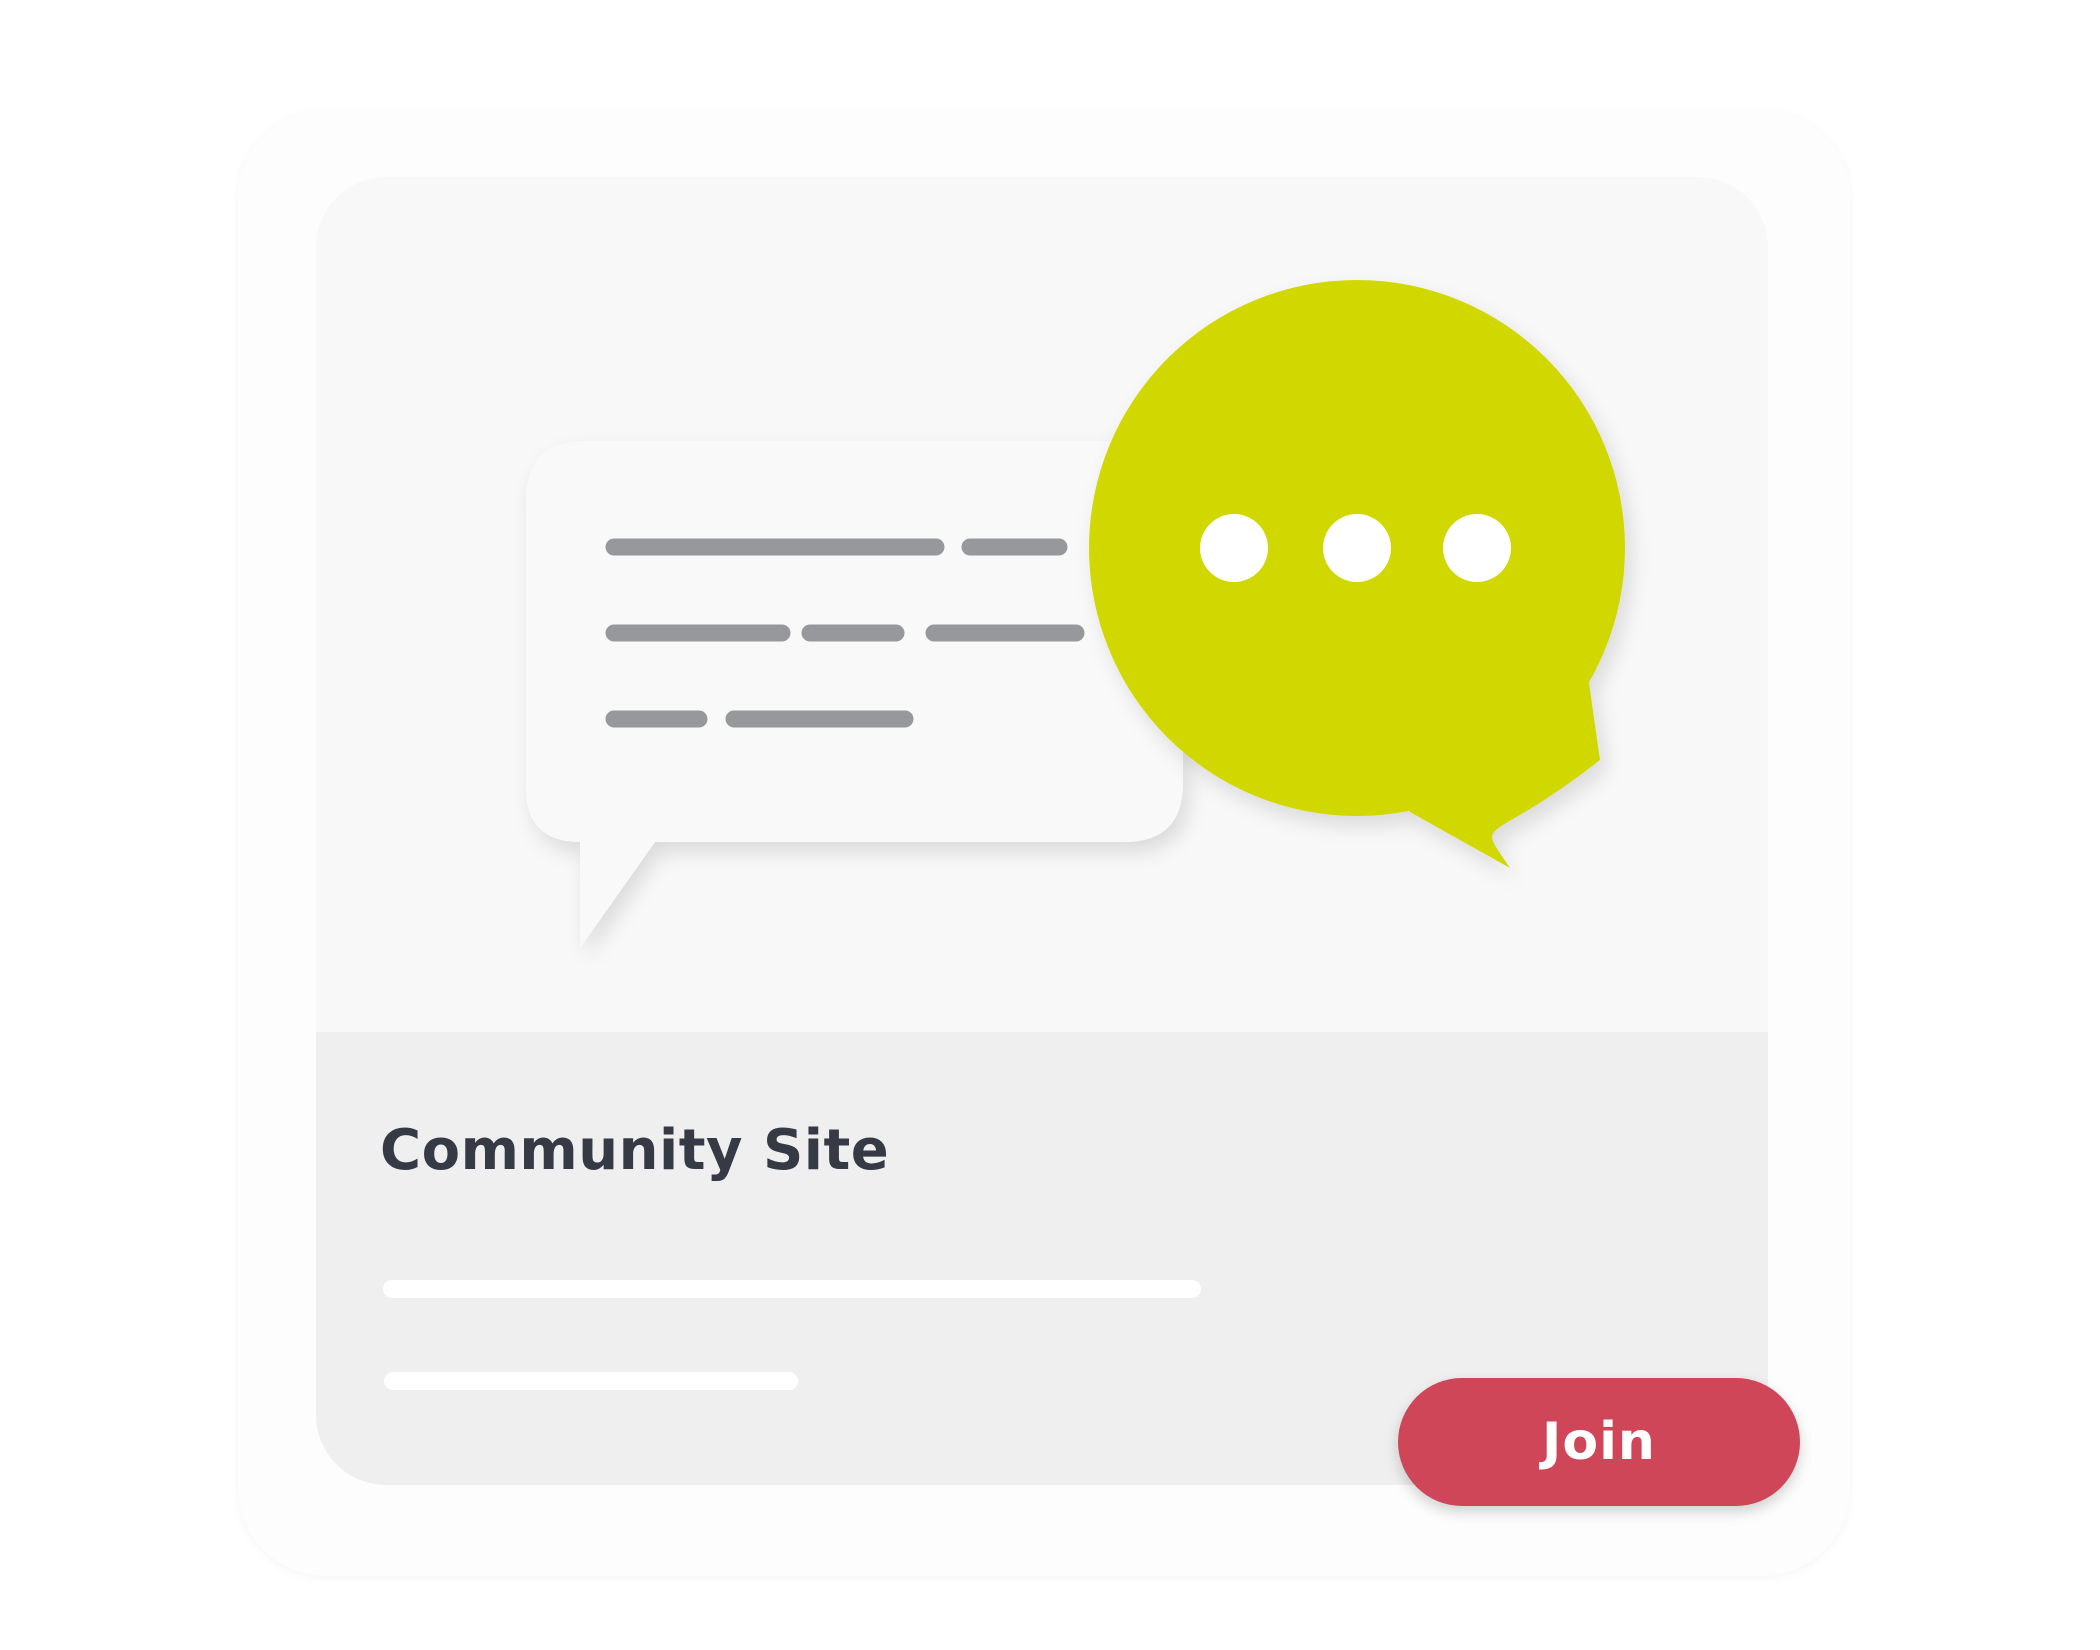 The width and height of the screenshot is (2100, 1650). I want to click on site-title: Community Site, so click(635, 1150).